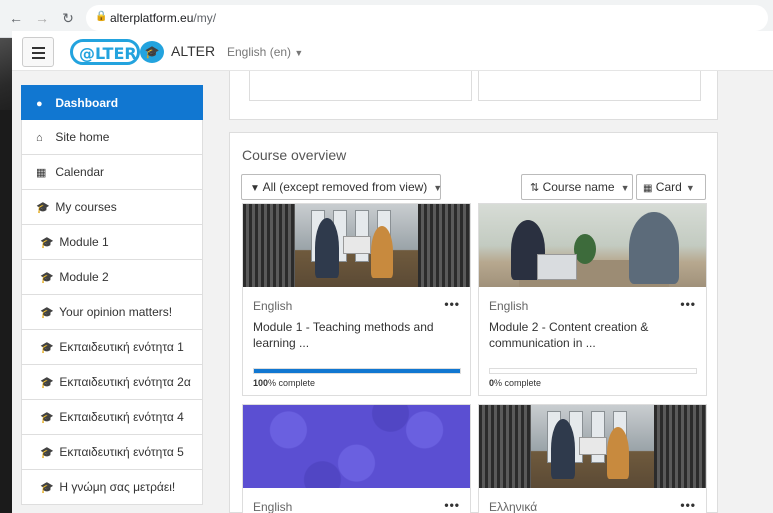 Image resolution: width=773 pixels, height=513 pixels. I want to click on sidebar-item-unit-4: 🎓 Εκπαιδευτική ενότητα 4, so click(112, 417).